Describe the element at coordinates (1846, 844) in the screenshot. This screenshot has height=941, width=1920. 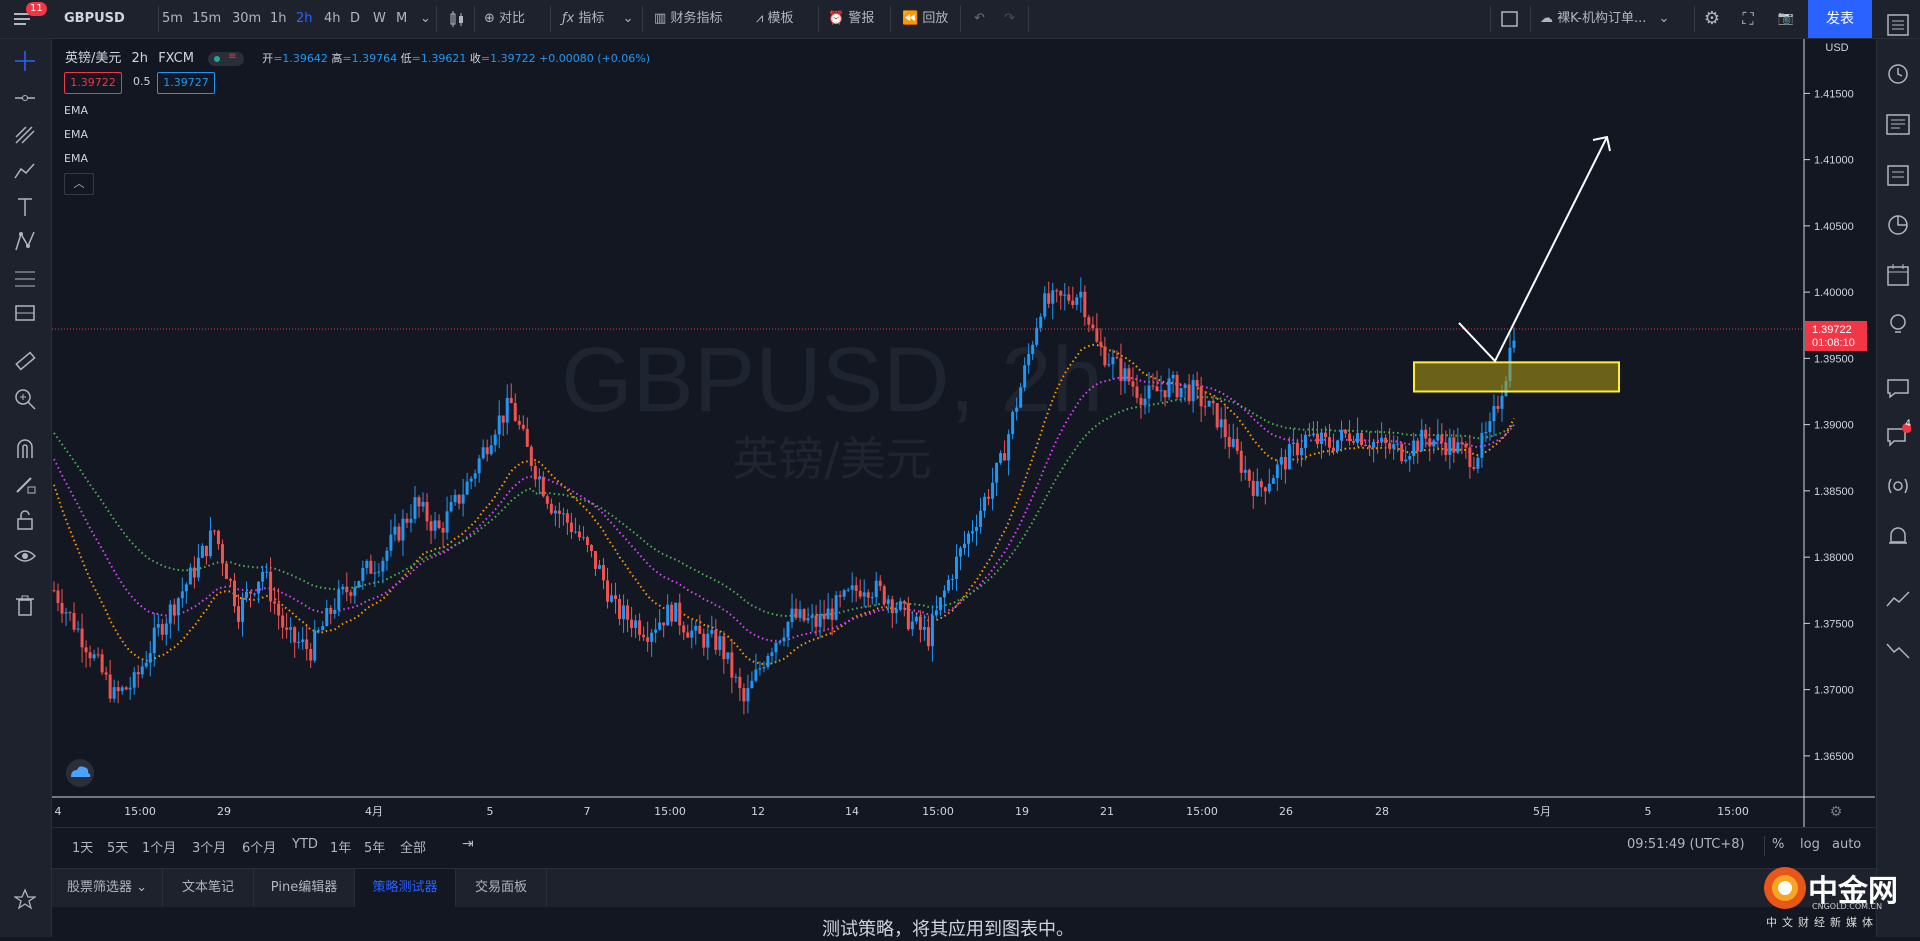
I see `auto-toggle: auto` at that location.